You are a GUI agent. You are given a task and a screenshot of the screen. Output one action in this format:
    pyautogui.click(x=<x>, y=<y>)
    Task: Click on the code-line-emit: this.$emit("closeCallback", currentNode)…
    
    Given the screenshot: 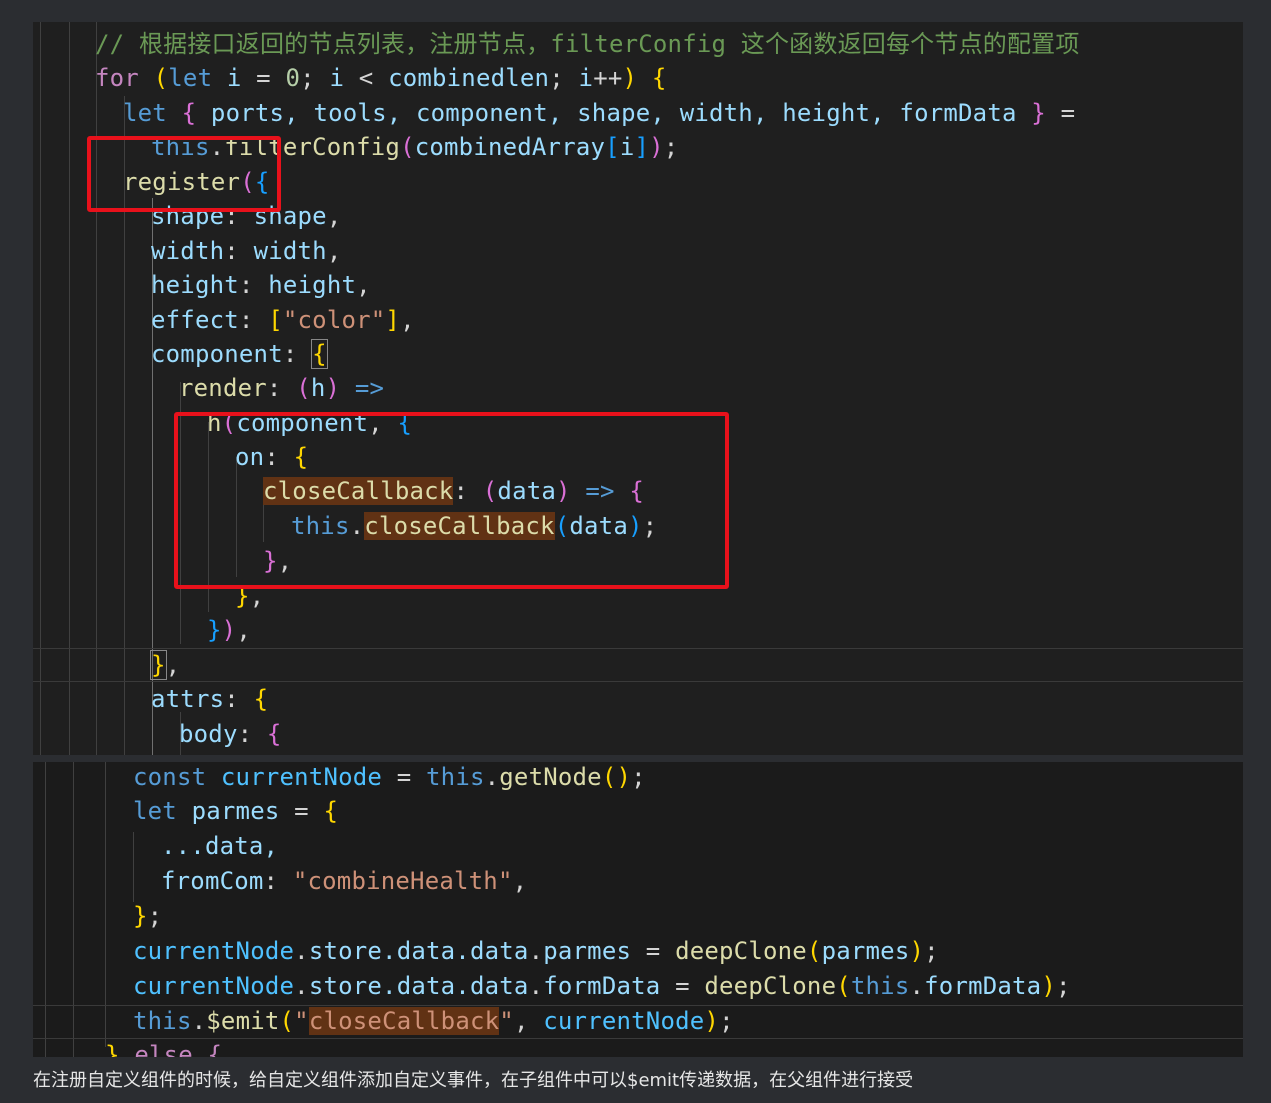 What is the action you would take?
    pyautogui.click(x=433, y=1021)
    